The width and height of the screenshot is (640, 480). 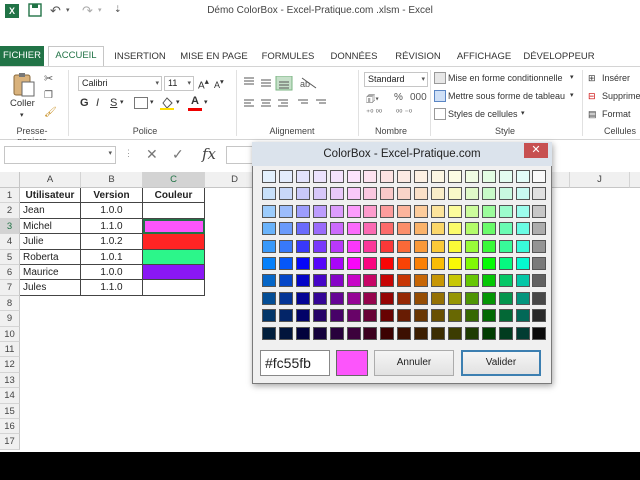 What do you see at coordinates (50, 180) in the screenshot?
I see `column-header-a: A` at bounding box center [50, 180].